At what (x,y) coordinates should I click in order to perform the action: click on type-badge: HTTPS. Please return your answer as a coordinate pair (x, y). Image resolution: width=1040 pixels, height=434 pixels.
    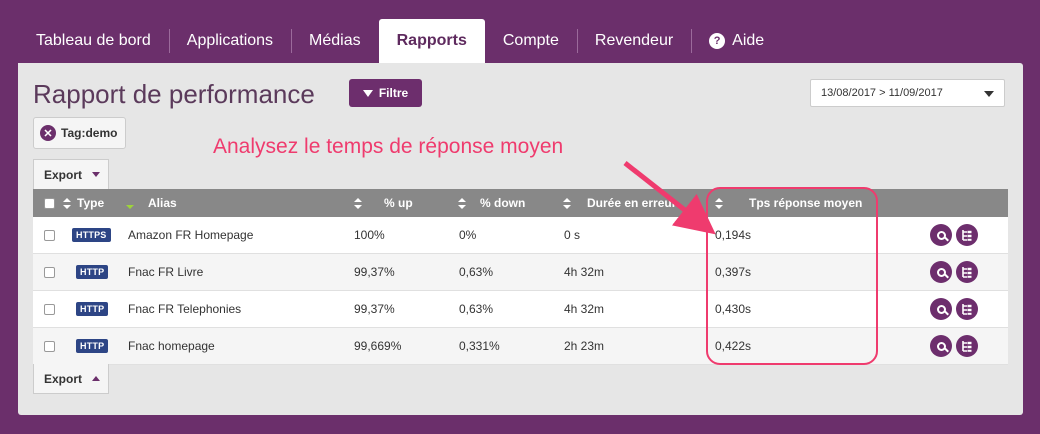
    Looking at the image, I should click on (91, 235).